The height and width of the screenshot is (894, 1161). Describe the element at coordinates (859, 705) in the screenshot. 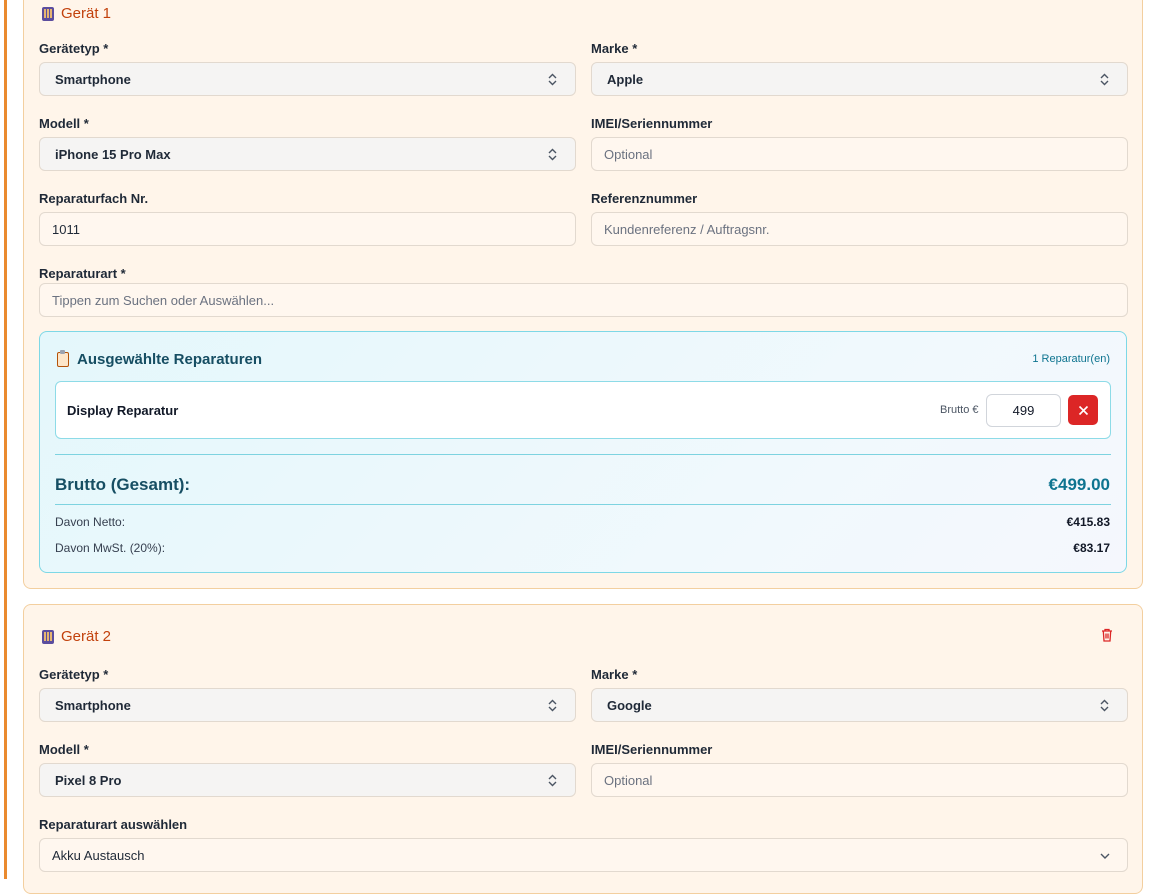

I see `brand-select: Google` at that location.